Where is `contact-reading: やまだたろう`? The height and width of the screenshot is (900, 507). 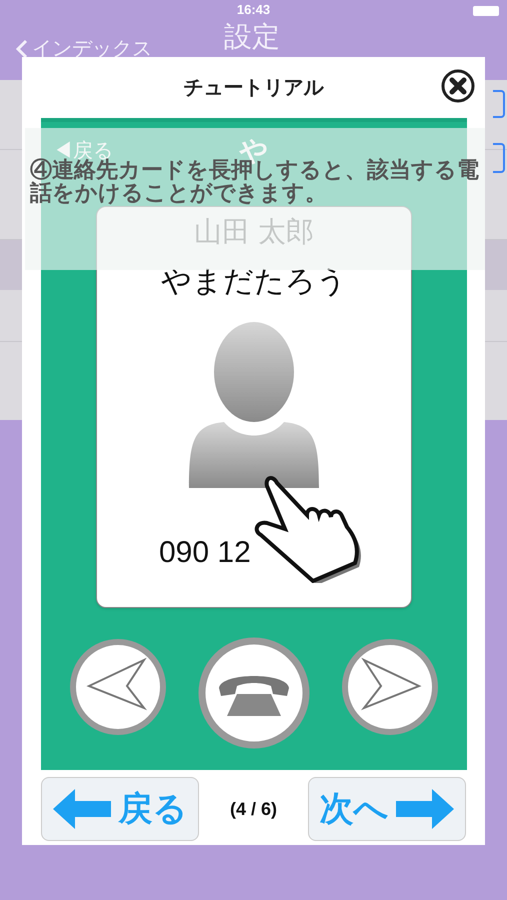
contact-reading: やまだたろう is located at coordinates (254, 282).